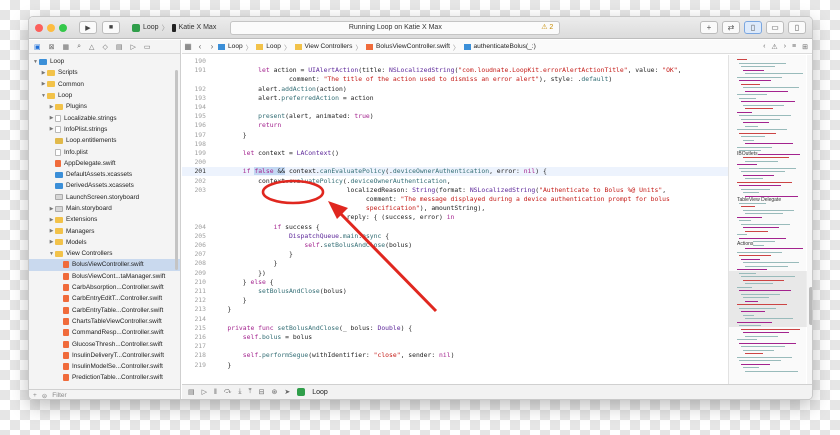 The image size is (840, 435). What do you see at coordinates (79, 47) in the screenshot?
I see `search-icon: ⌕` at bounding box center [79, 47].